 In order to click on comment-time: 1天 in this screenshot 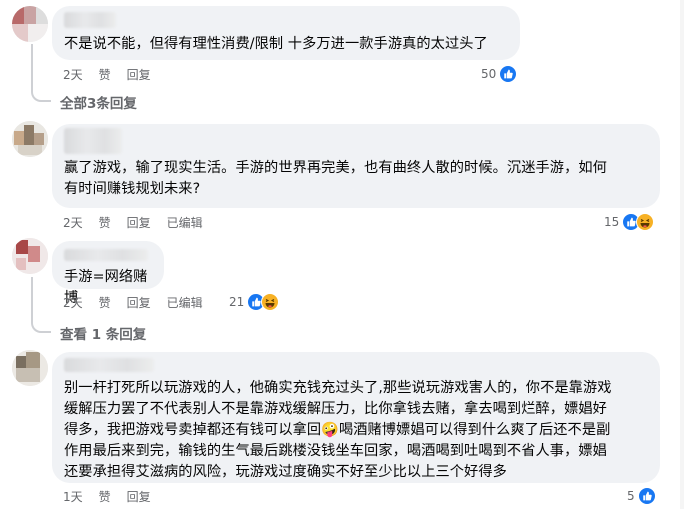, I will do `click(73, 496)`.